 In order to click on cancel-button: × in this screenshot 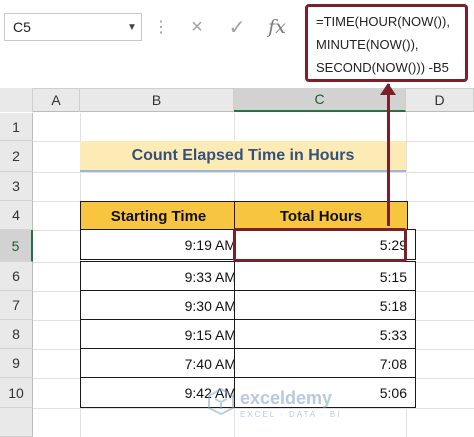, I will do `click(197, 27)`.